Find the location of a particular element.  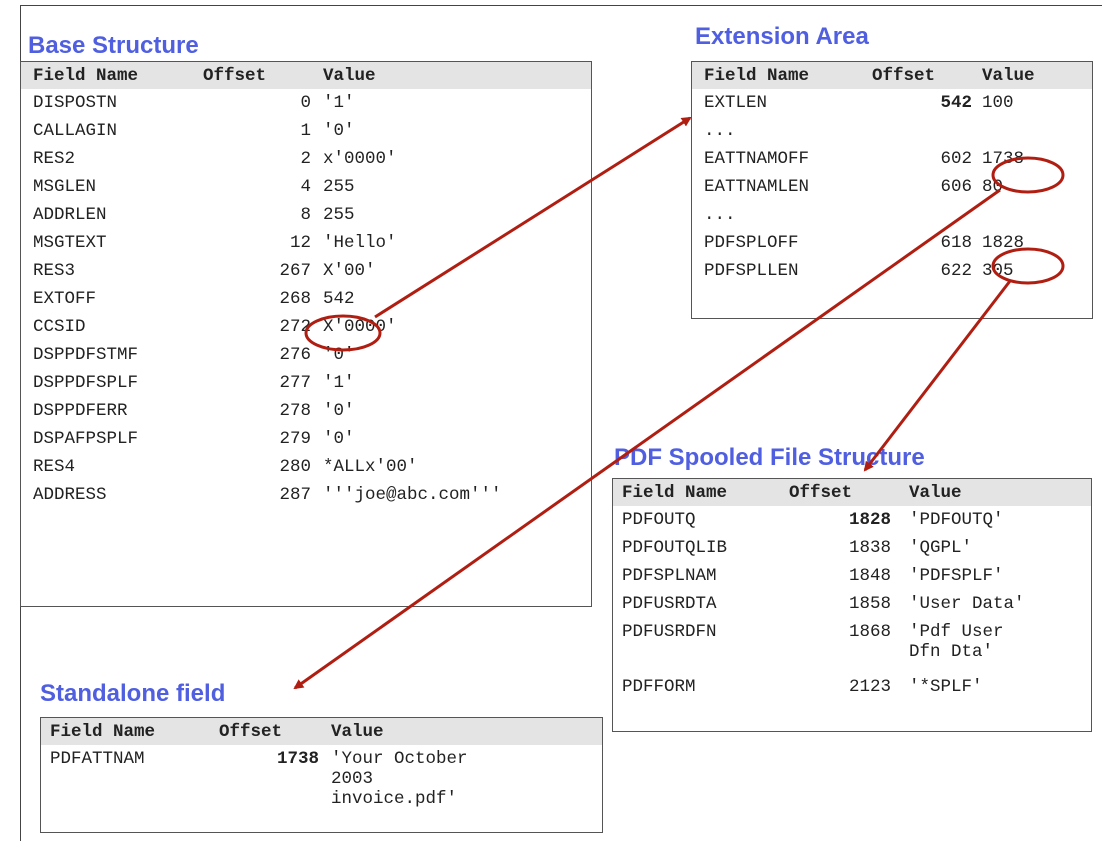

table-row: PDFUSRDTA 1858 'User Data' is located at coordinates (852, 604).